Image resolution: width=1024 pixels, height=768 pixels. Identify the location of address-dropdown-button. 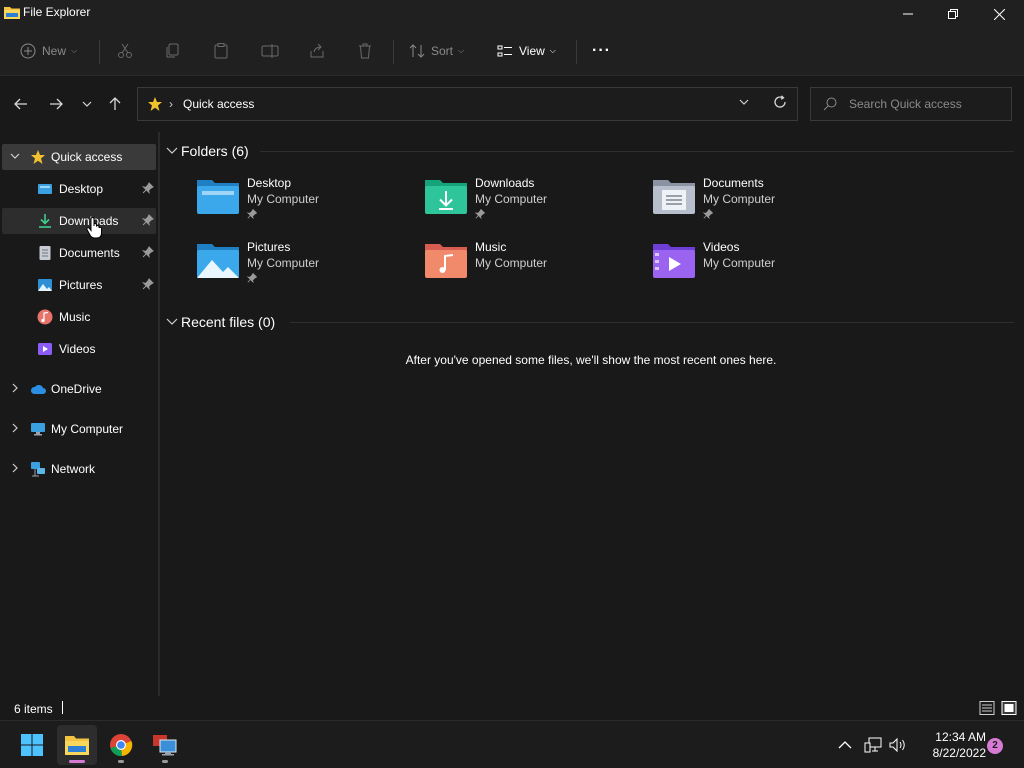
(744, 102).